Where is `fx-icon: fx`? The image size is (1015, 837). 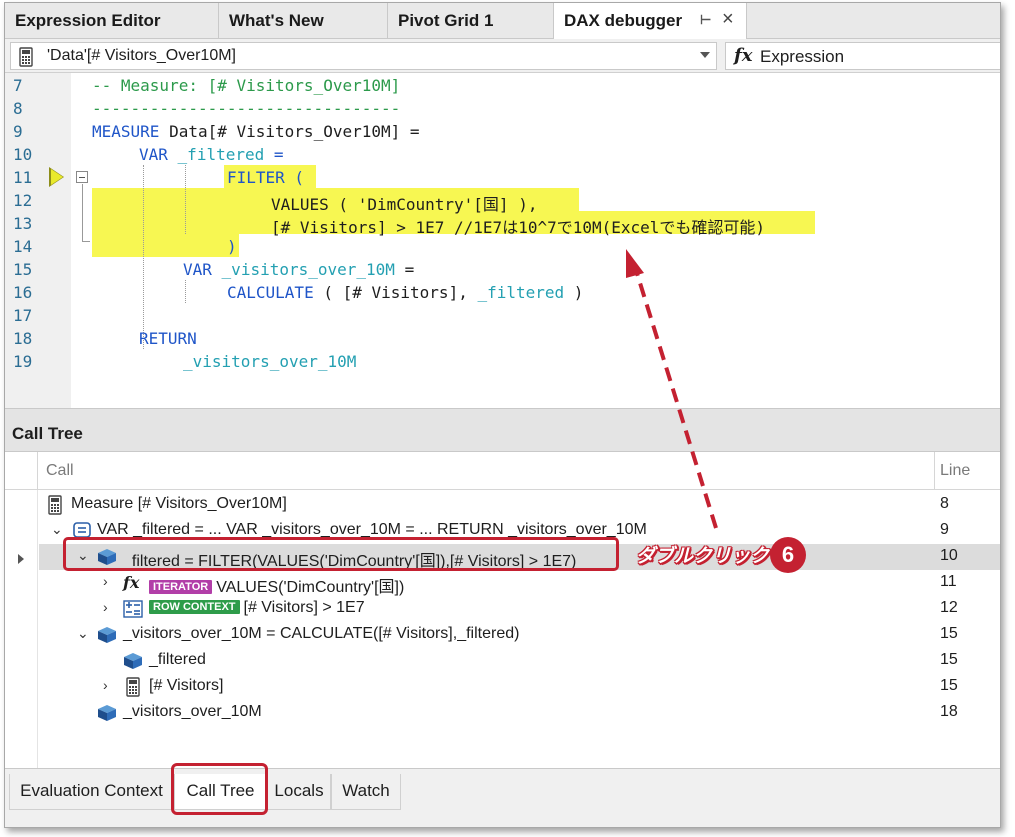 fx-icon: fx is located at coordinates (131, 582).